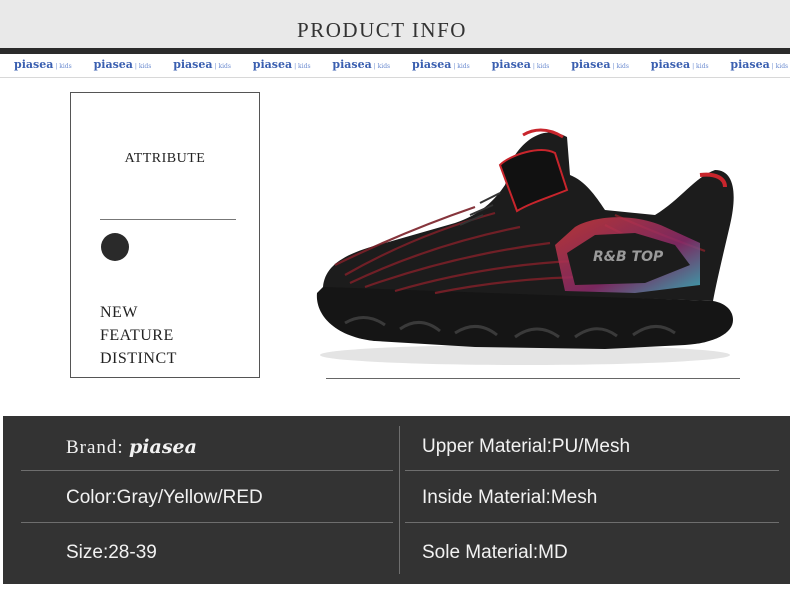 Image resolution: width=790 pixels, height=600 pixels. I want to click on spec-row-divider-left, so click(207, 470).